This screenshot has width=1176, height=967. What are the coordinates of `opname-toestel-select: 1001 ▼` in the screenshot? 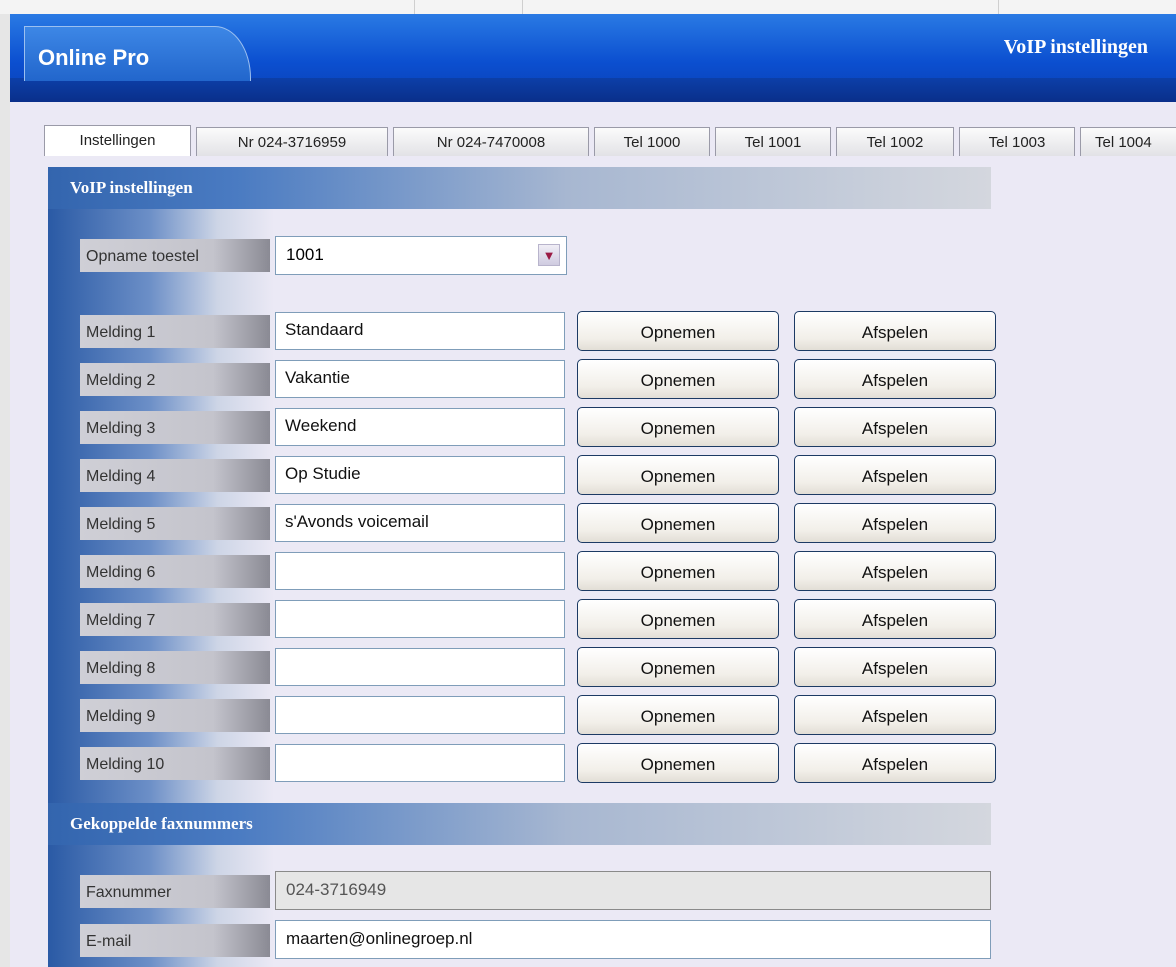 It's located at (421, 255).